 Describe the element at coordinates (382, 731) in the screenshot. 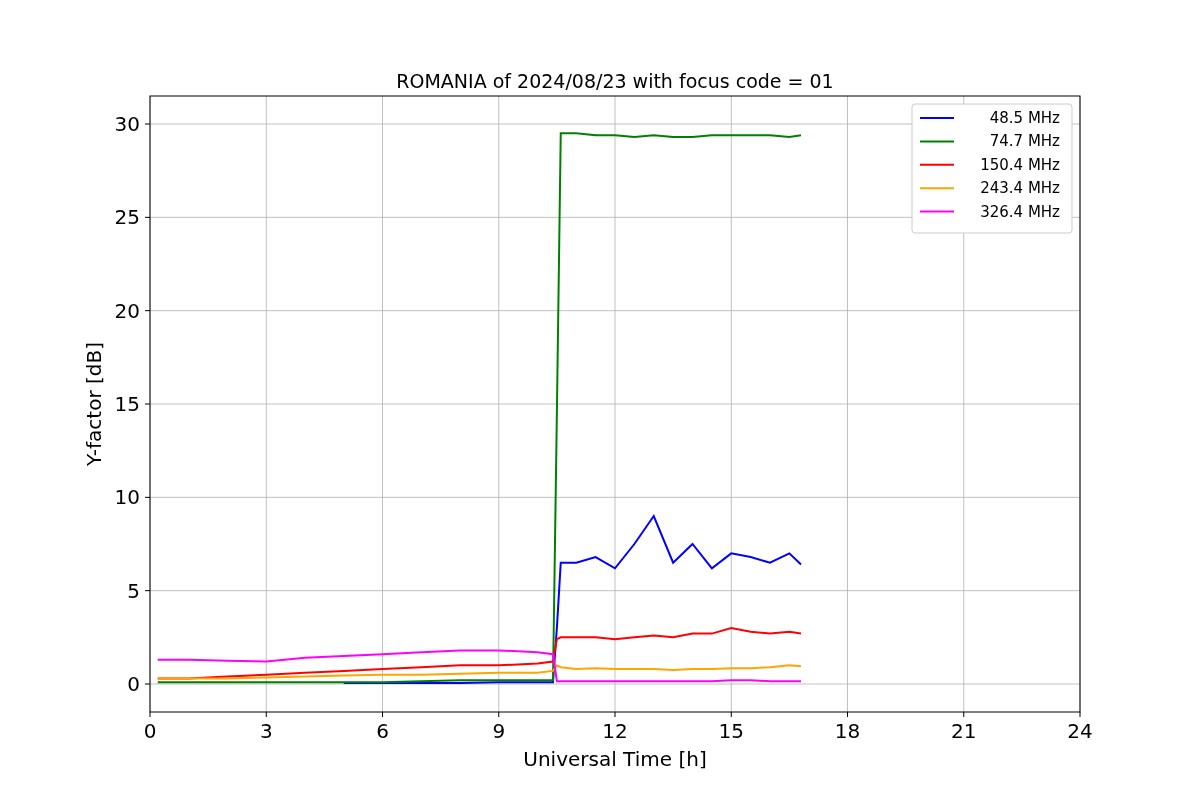

I see `x-tick-label: 6` at that location.